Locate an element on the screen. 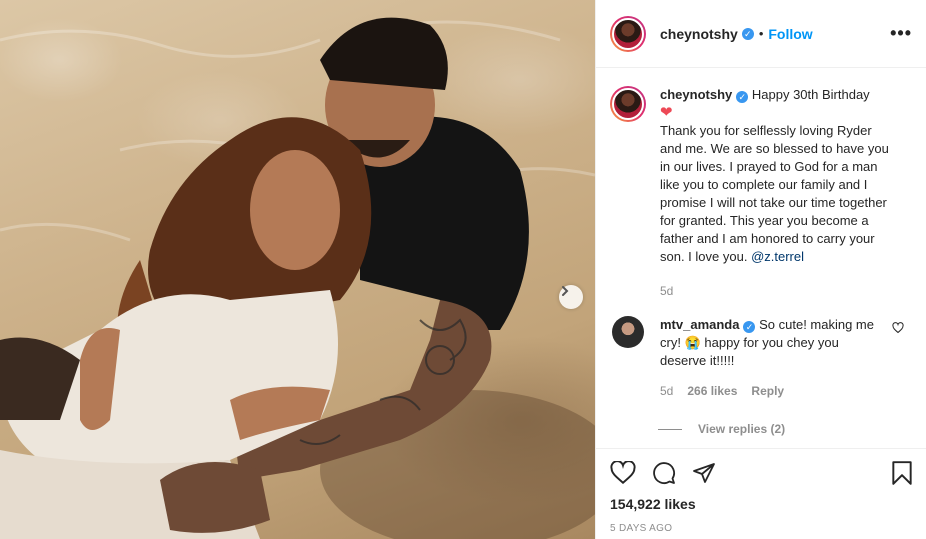 This screenshot has width=926, height=539. reply-button: Reply is located at coordinates (767, 391).